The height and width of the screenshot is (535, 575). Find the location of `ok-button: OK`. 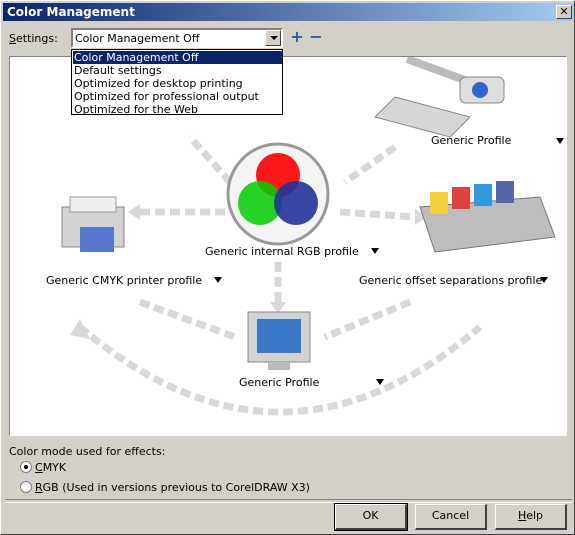

ok-button: OK is located at coordinates (371, 517).